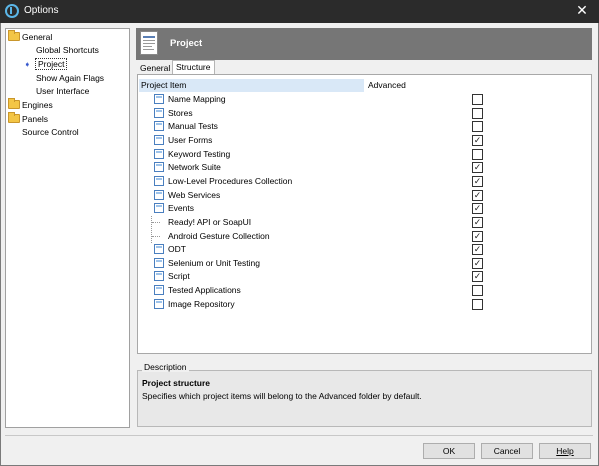 The height and width of the screenshot is (466, 599). I want to click on close-icon: ✕, so click(582, 11).